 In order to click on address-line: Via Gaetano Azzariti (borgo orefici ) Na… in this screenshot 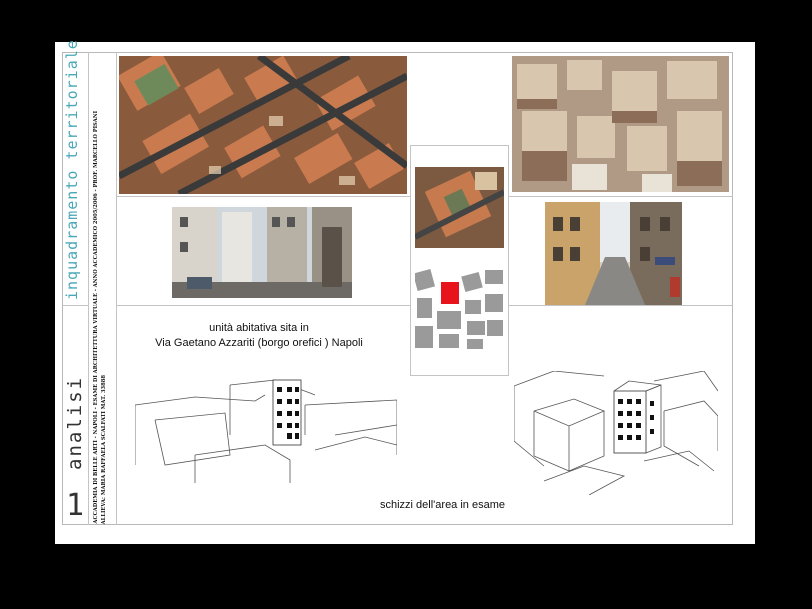, I will do `click(259, 343)`.